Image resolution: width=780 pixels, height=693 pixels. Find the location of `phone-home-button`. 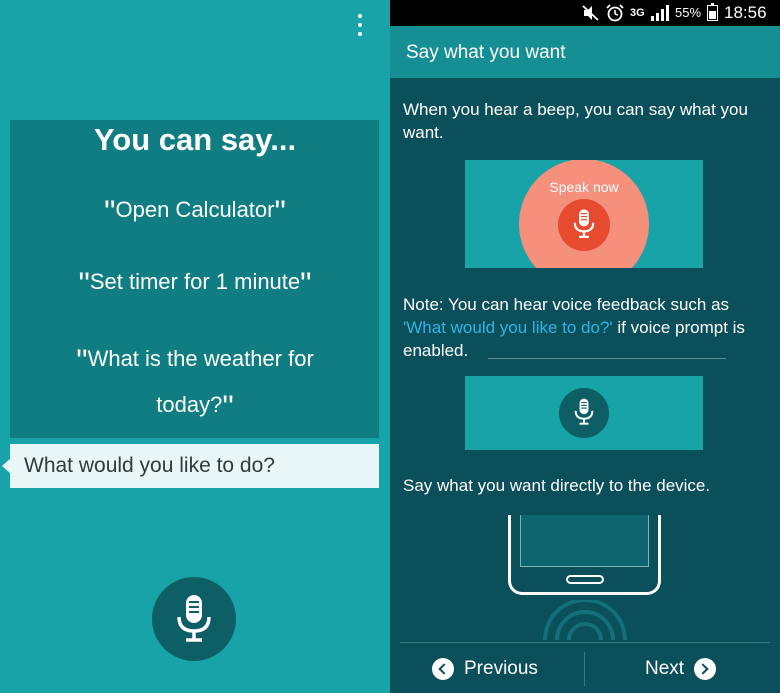

phone-home-button is located at coordinates (585, 579).